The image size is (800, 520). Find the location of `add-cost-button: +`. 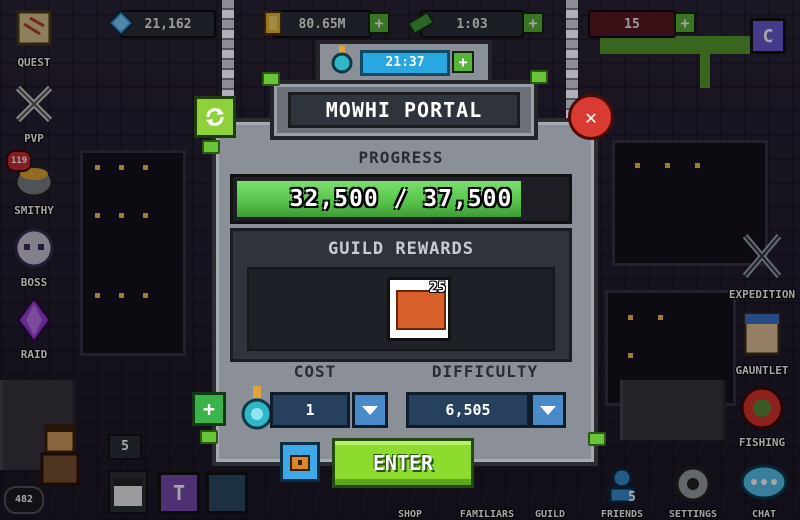

add-cost-button: + is located at coordinates (209, 409).